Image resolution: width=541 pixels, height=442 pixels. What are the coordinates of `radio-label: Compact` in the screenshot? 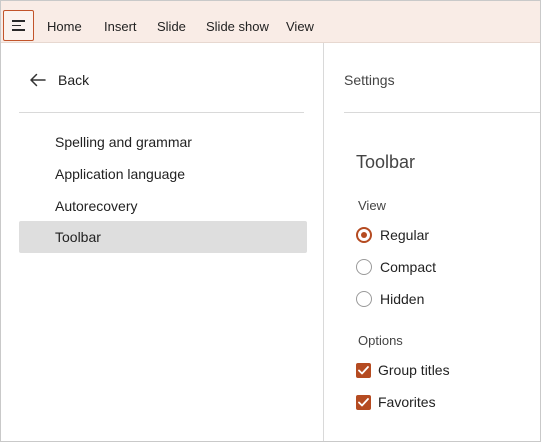 It's located at (408, 267).